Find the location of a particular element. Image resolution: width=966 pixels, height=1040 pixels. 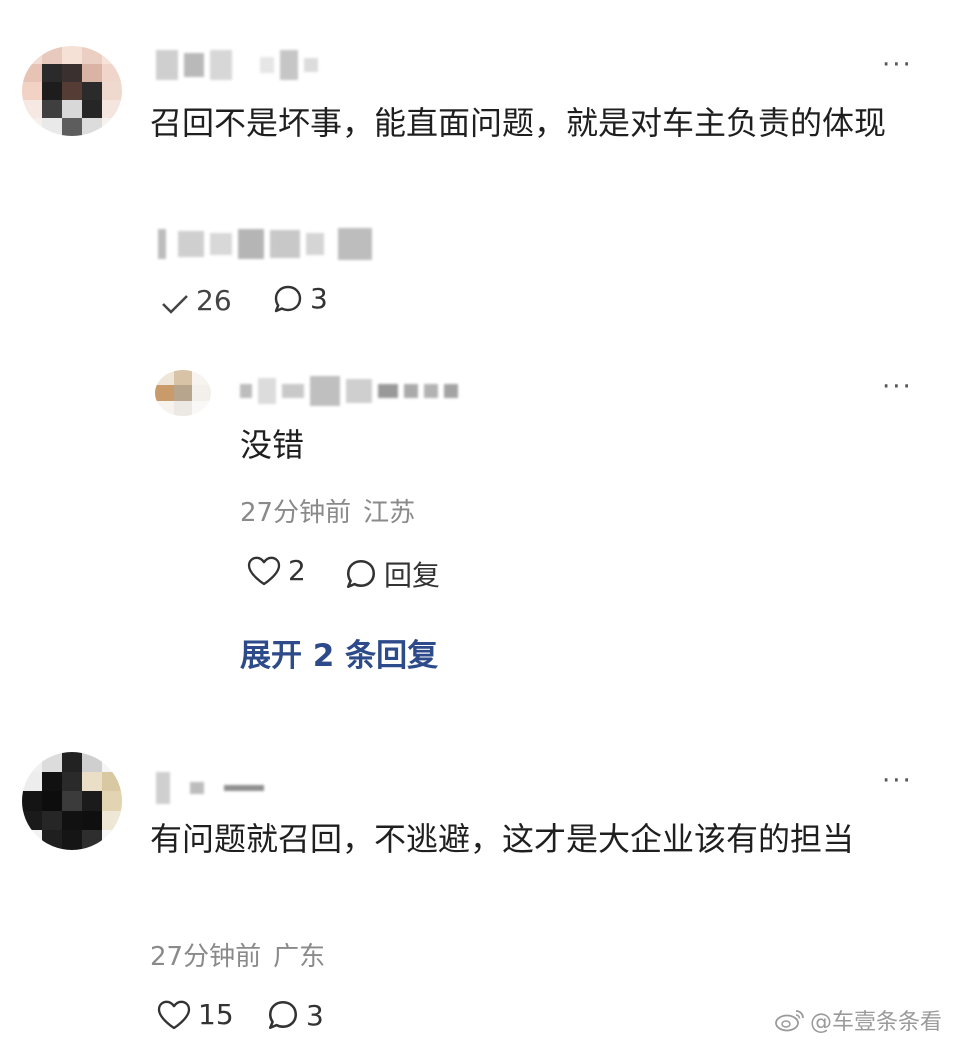

like-button: 26 is located at coordinates (196, 300).